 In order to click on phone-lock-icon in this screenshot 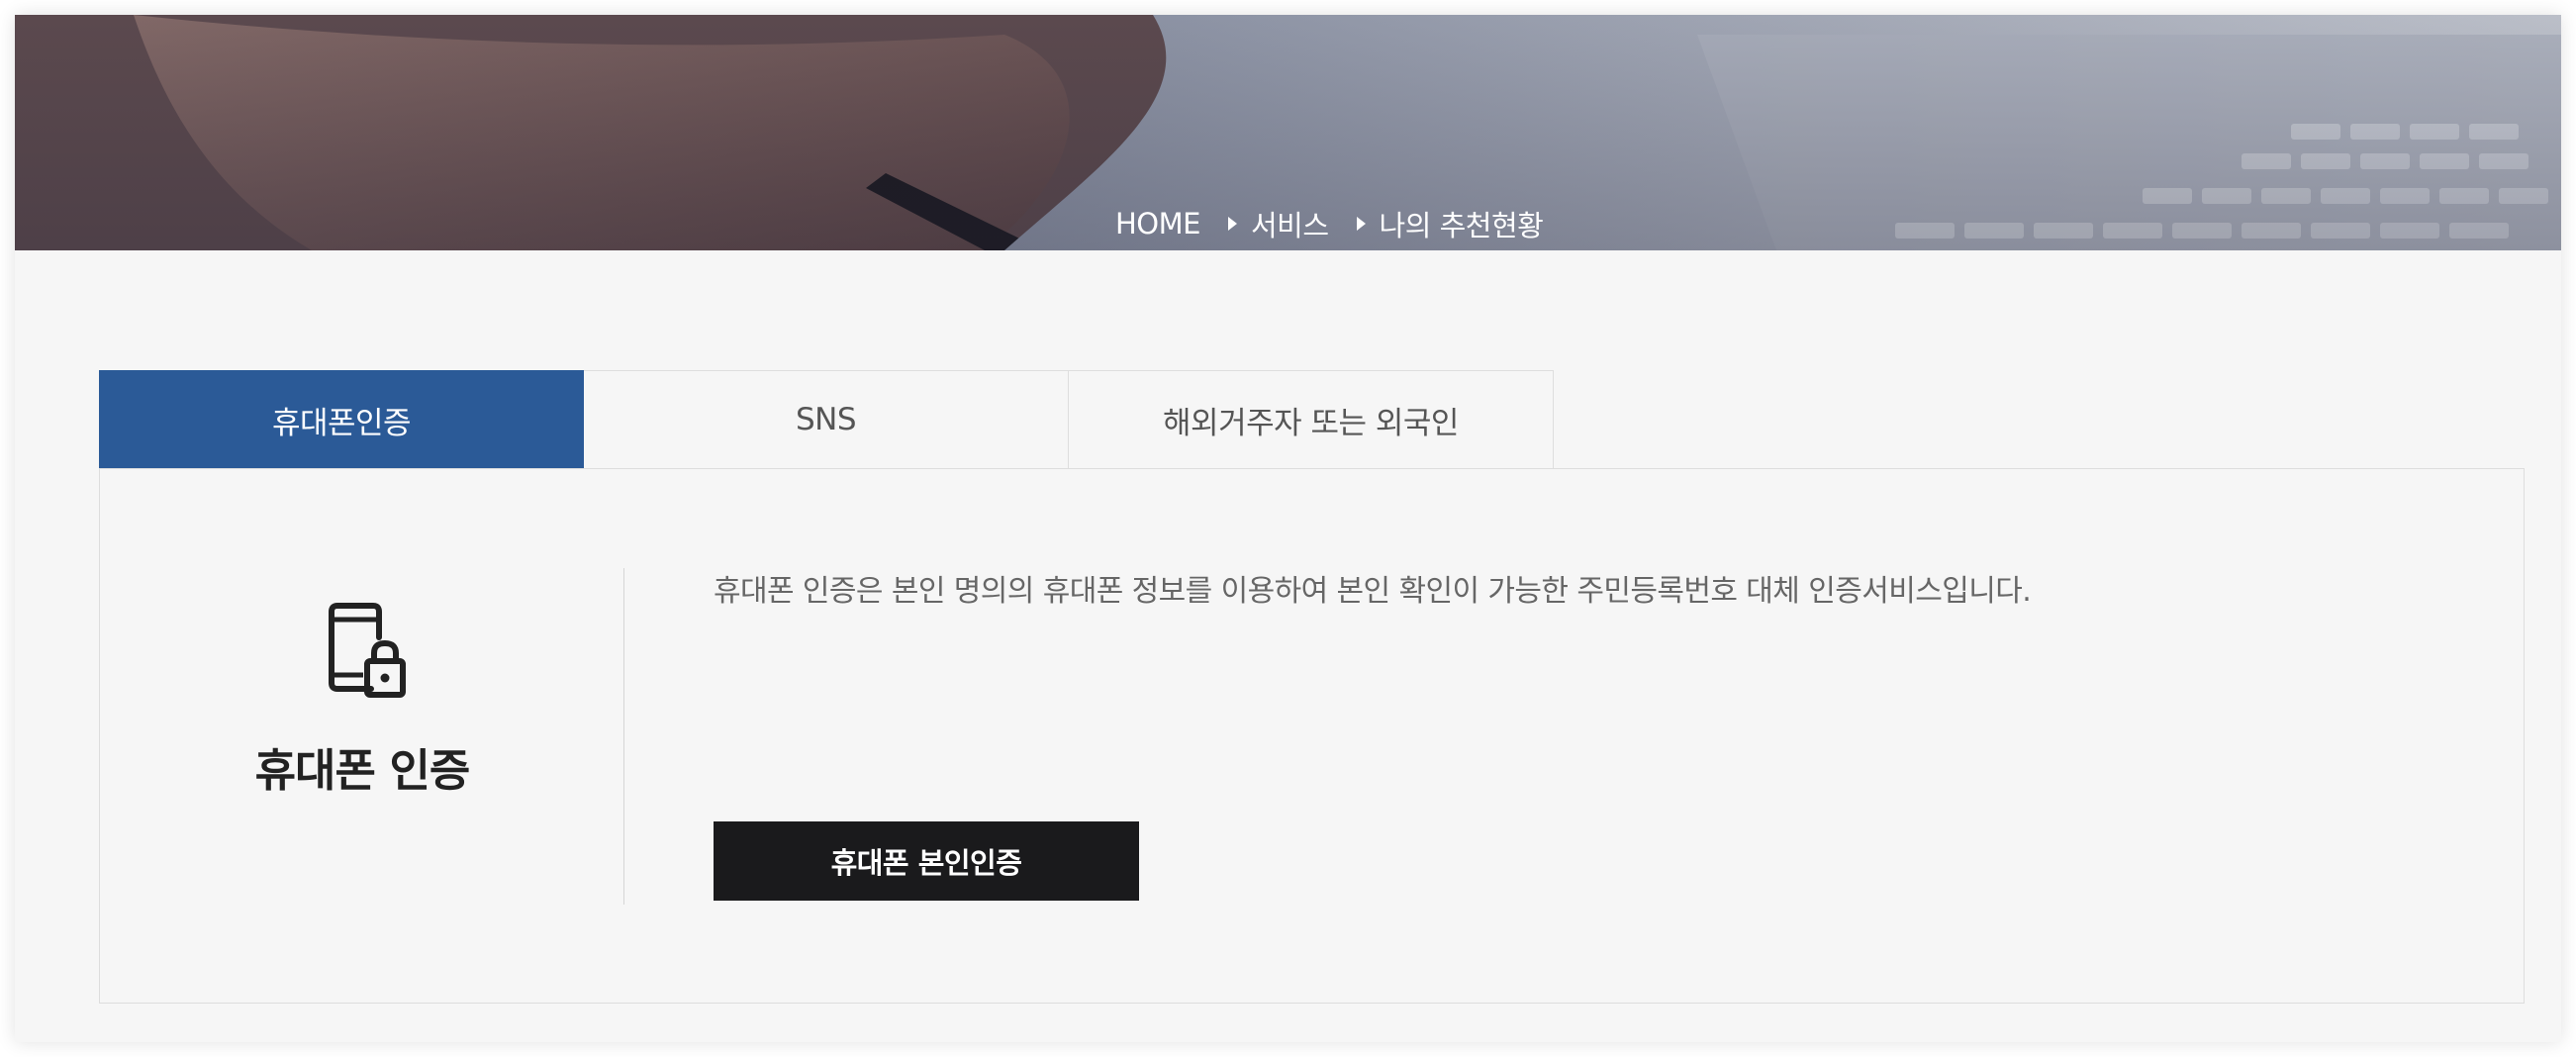, I will do `click(367, 650)`.